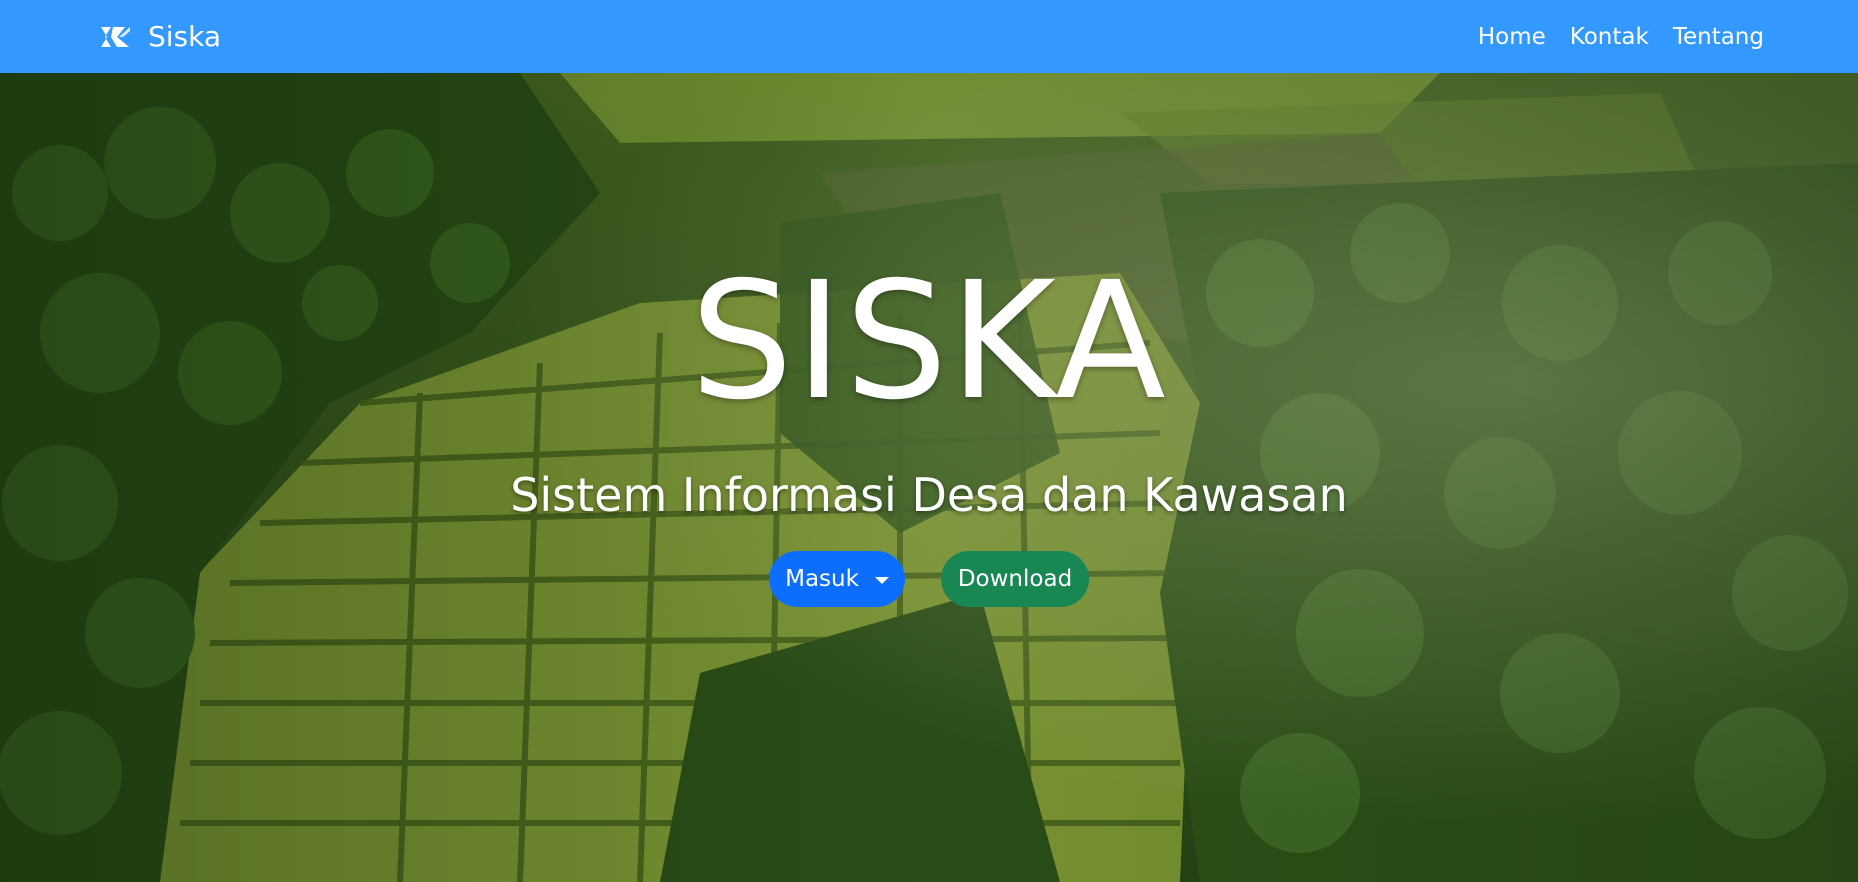 This screenshot has height=882, width=1858. I want to click on hero-title: SISKA, so click(929, 342).